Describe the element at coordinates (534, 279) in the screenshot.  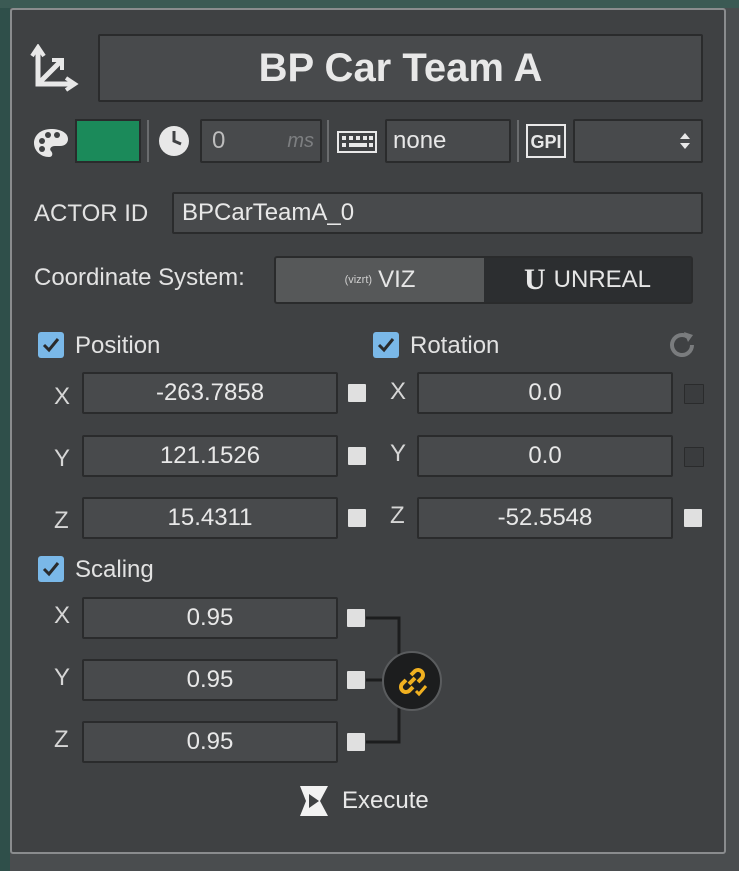
I see `unreal-logo-icon: U` at that location.